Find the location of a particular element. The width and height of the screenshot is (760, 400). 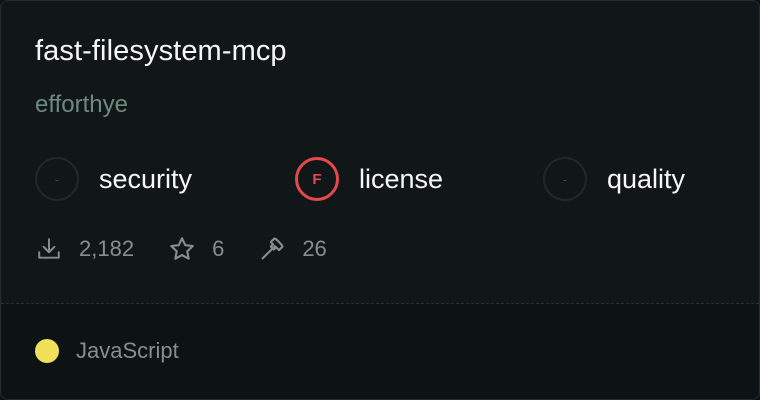

language-color-dot is located at coordinates (47, 351).